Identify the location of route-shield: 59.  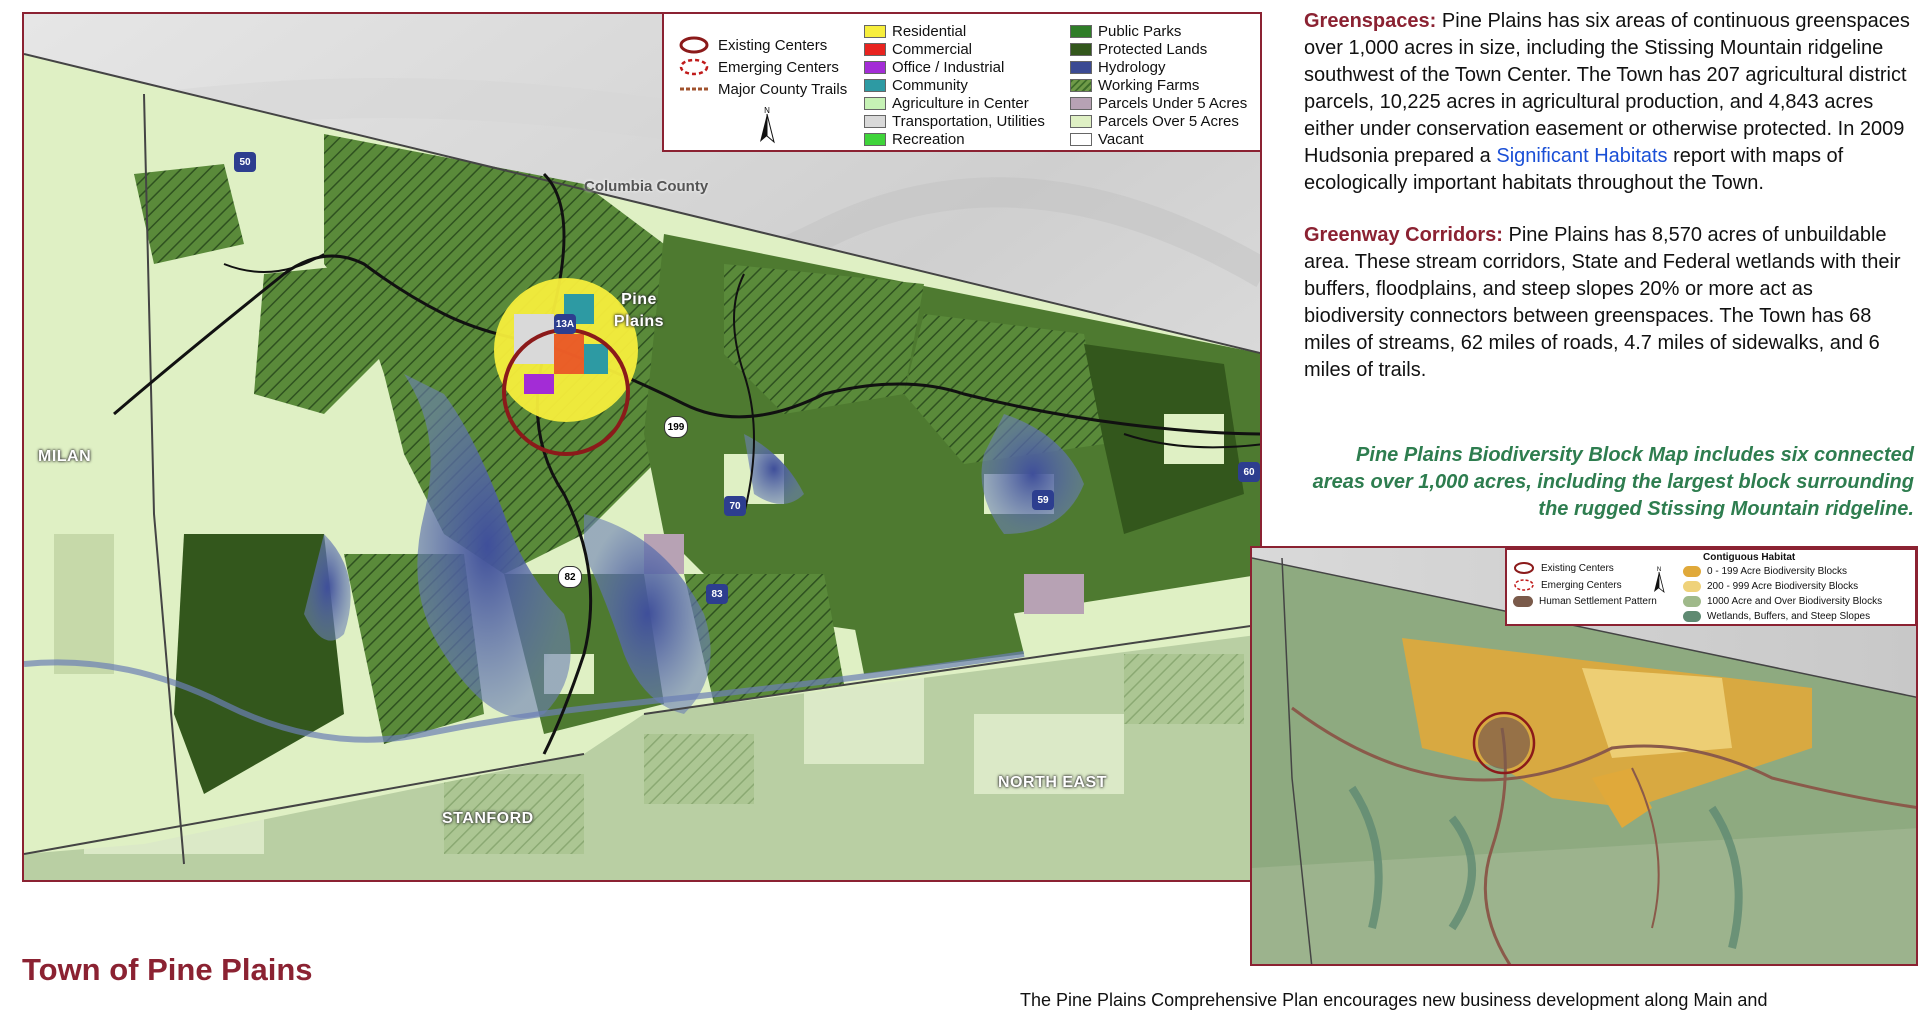
(1043, 500).